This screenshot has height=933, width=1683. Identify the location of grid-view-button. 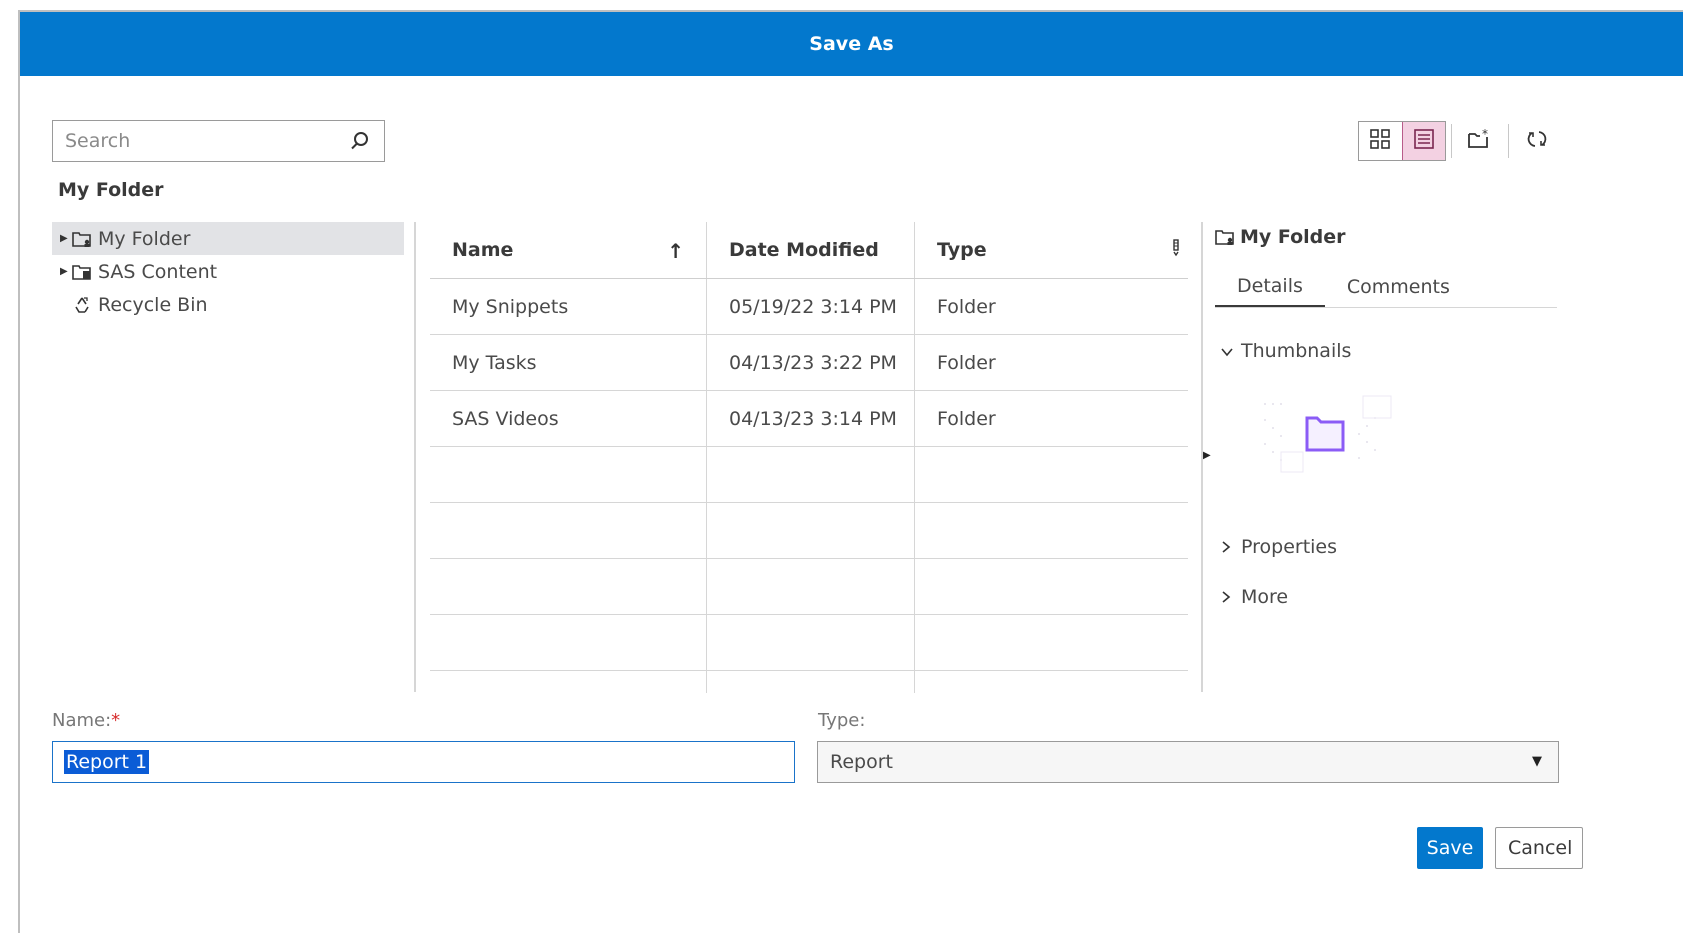
(1380, 141).